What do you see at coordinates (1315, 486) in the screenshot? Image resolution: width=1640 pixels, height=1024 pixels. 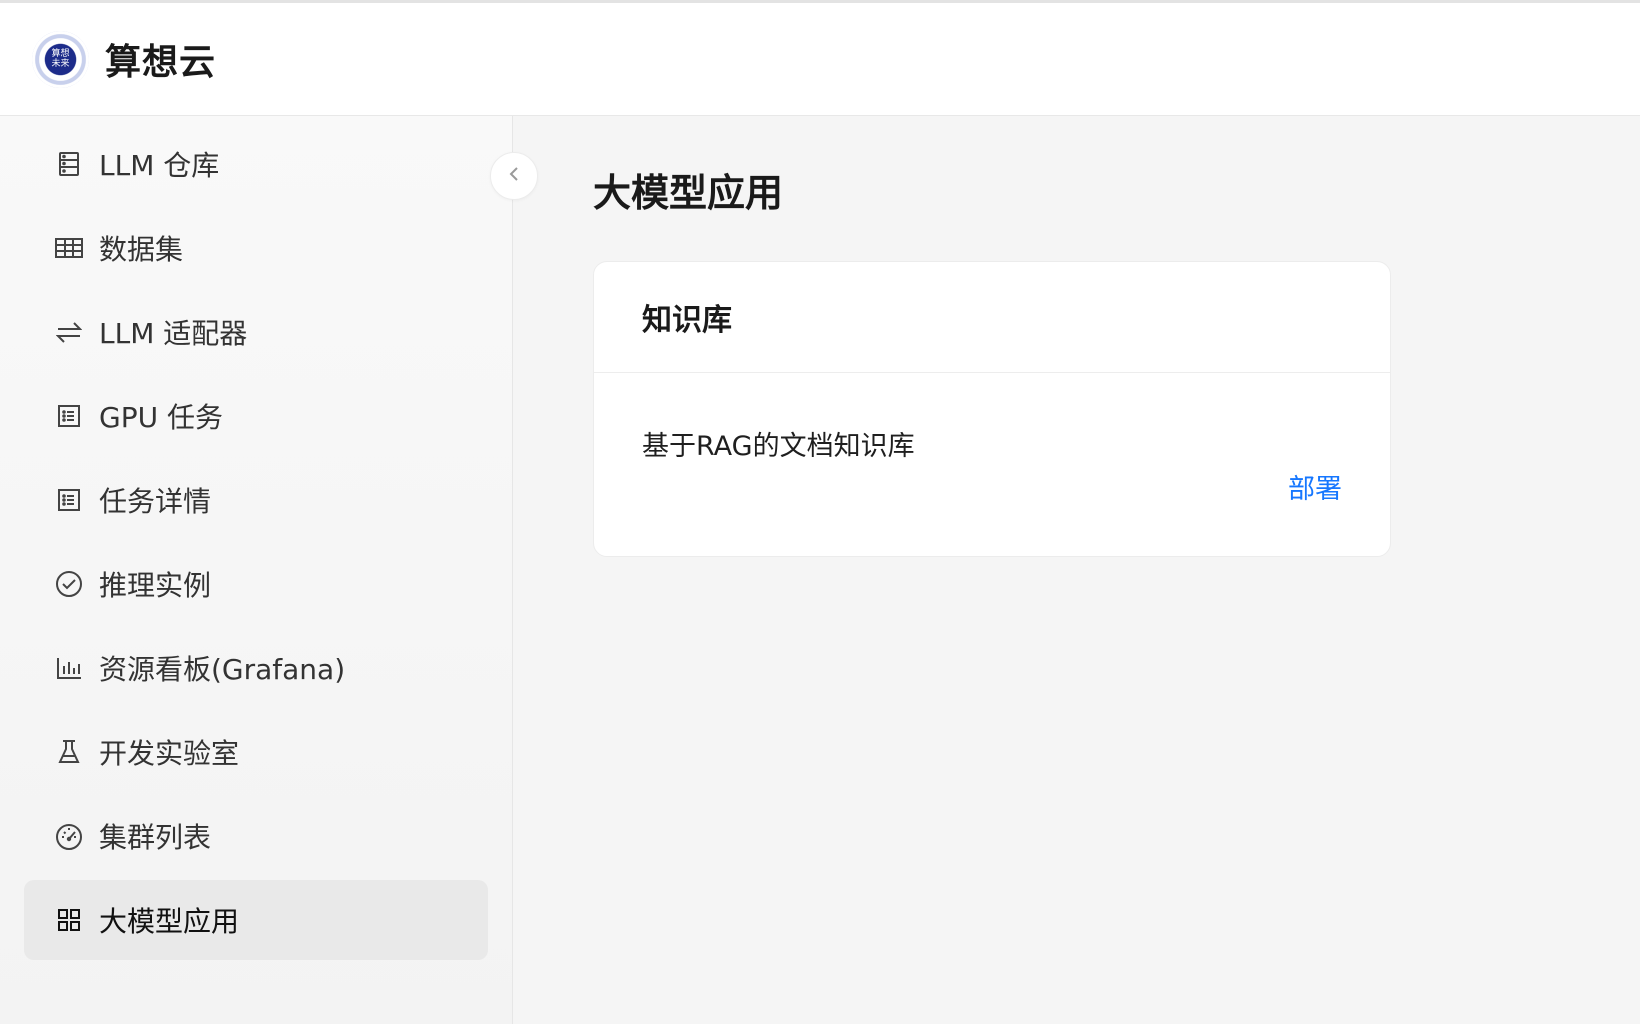 I see `deploy-button: 部署` at bounding box center [1315, 486].